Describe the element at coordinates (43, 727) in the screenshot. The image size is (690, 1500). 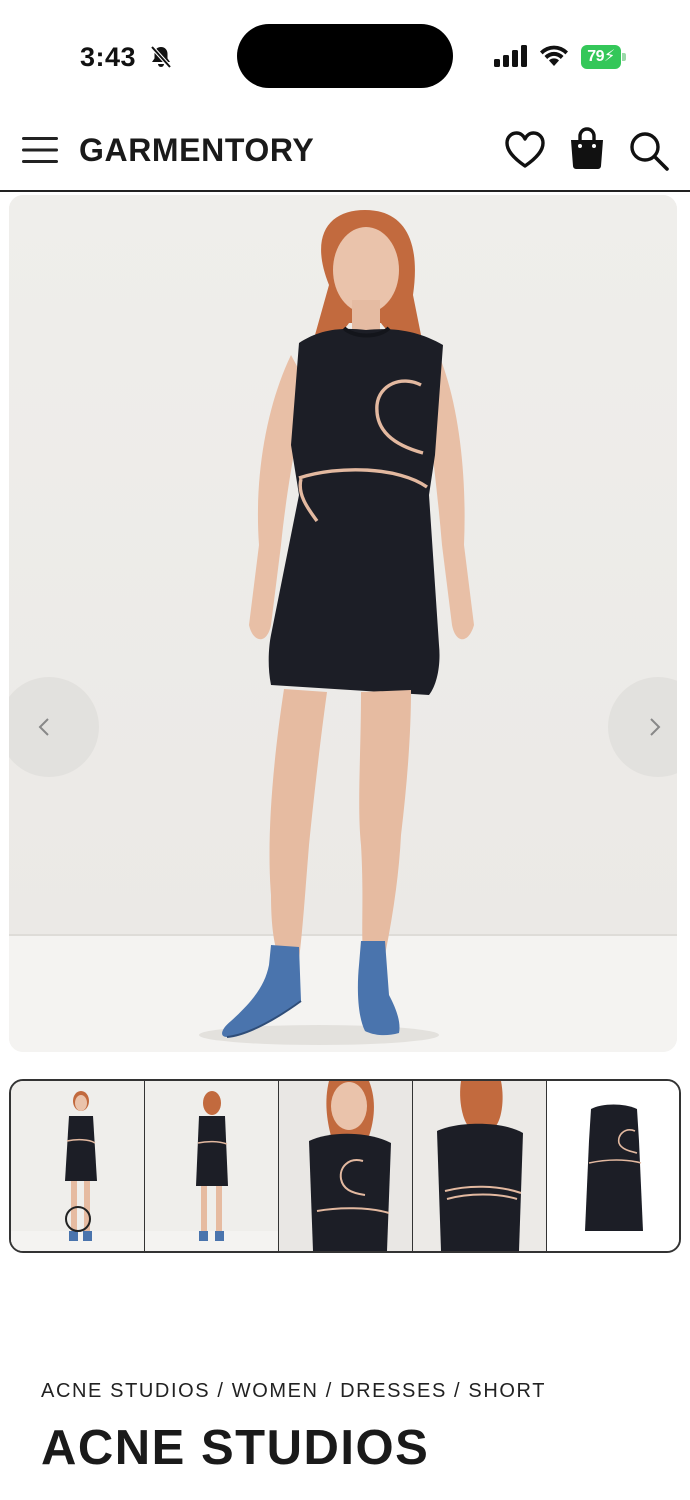
I see `chevron-left-icon` at that location.